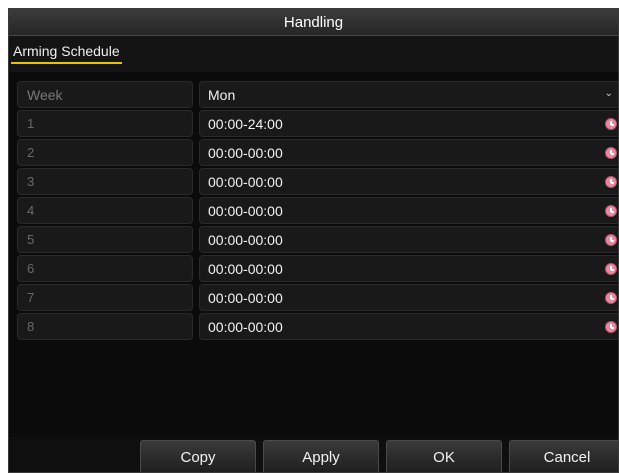 This screenshot has height=473, width=619. What do you see at coordinates (105, 297) in the screenshot?
I see `period-index: 7` at bounding box center [105, 297].